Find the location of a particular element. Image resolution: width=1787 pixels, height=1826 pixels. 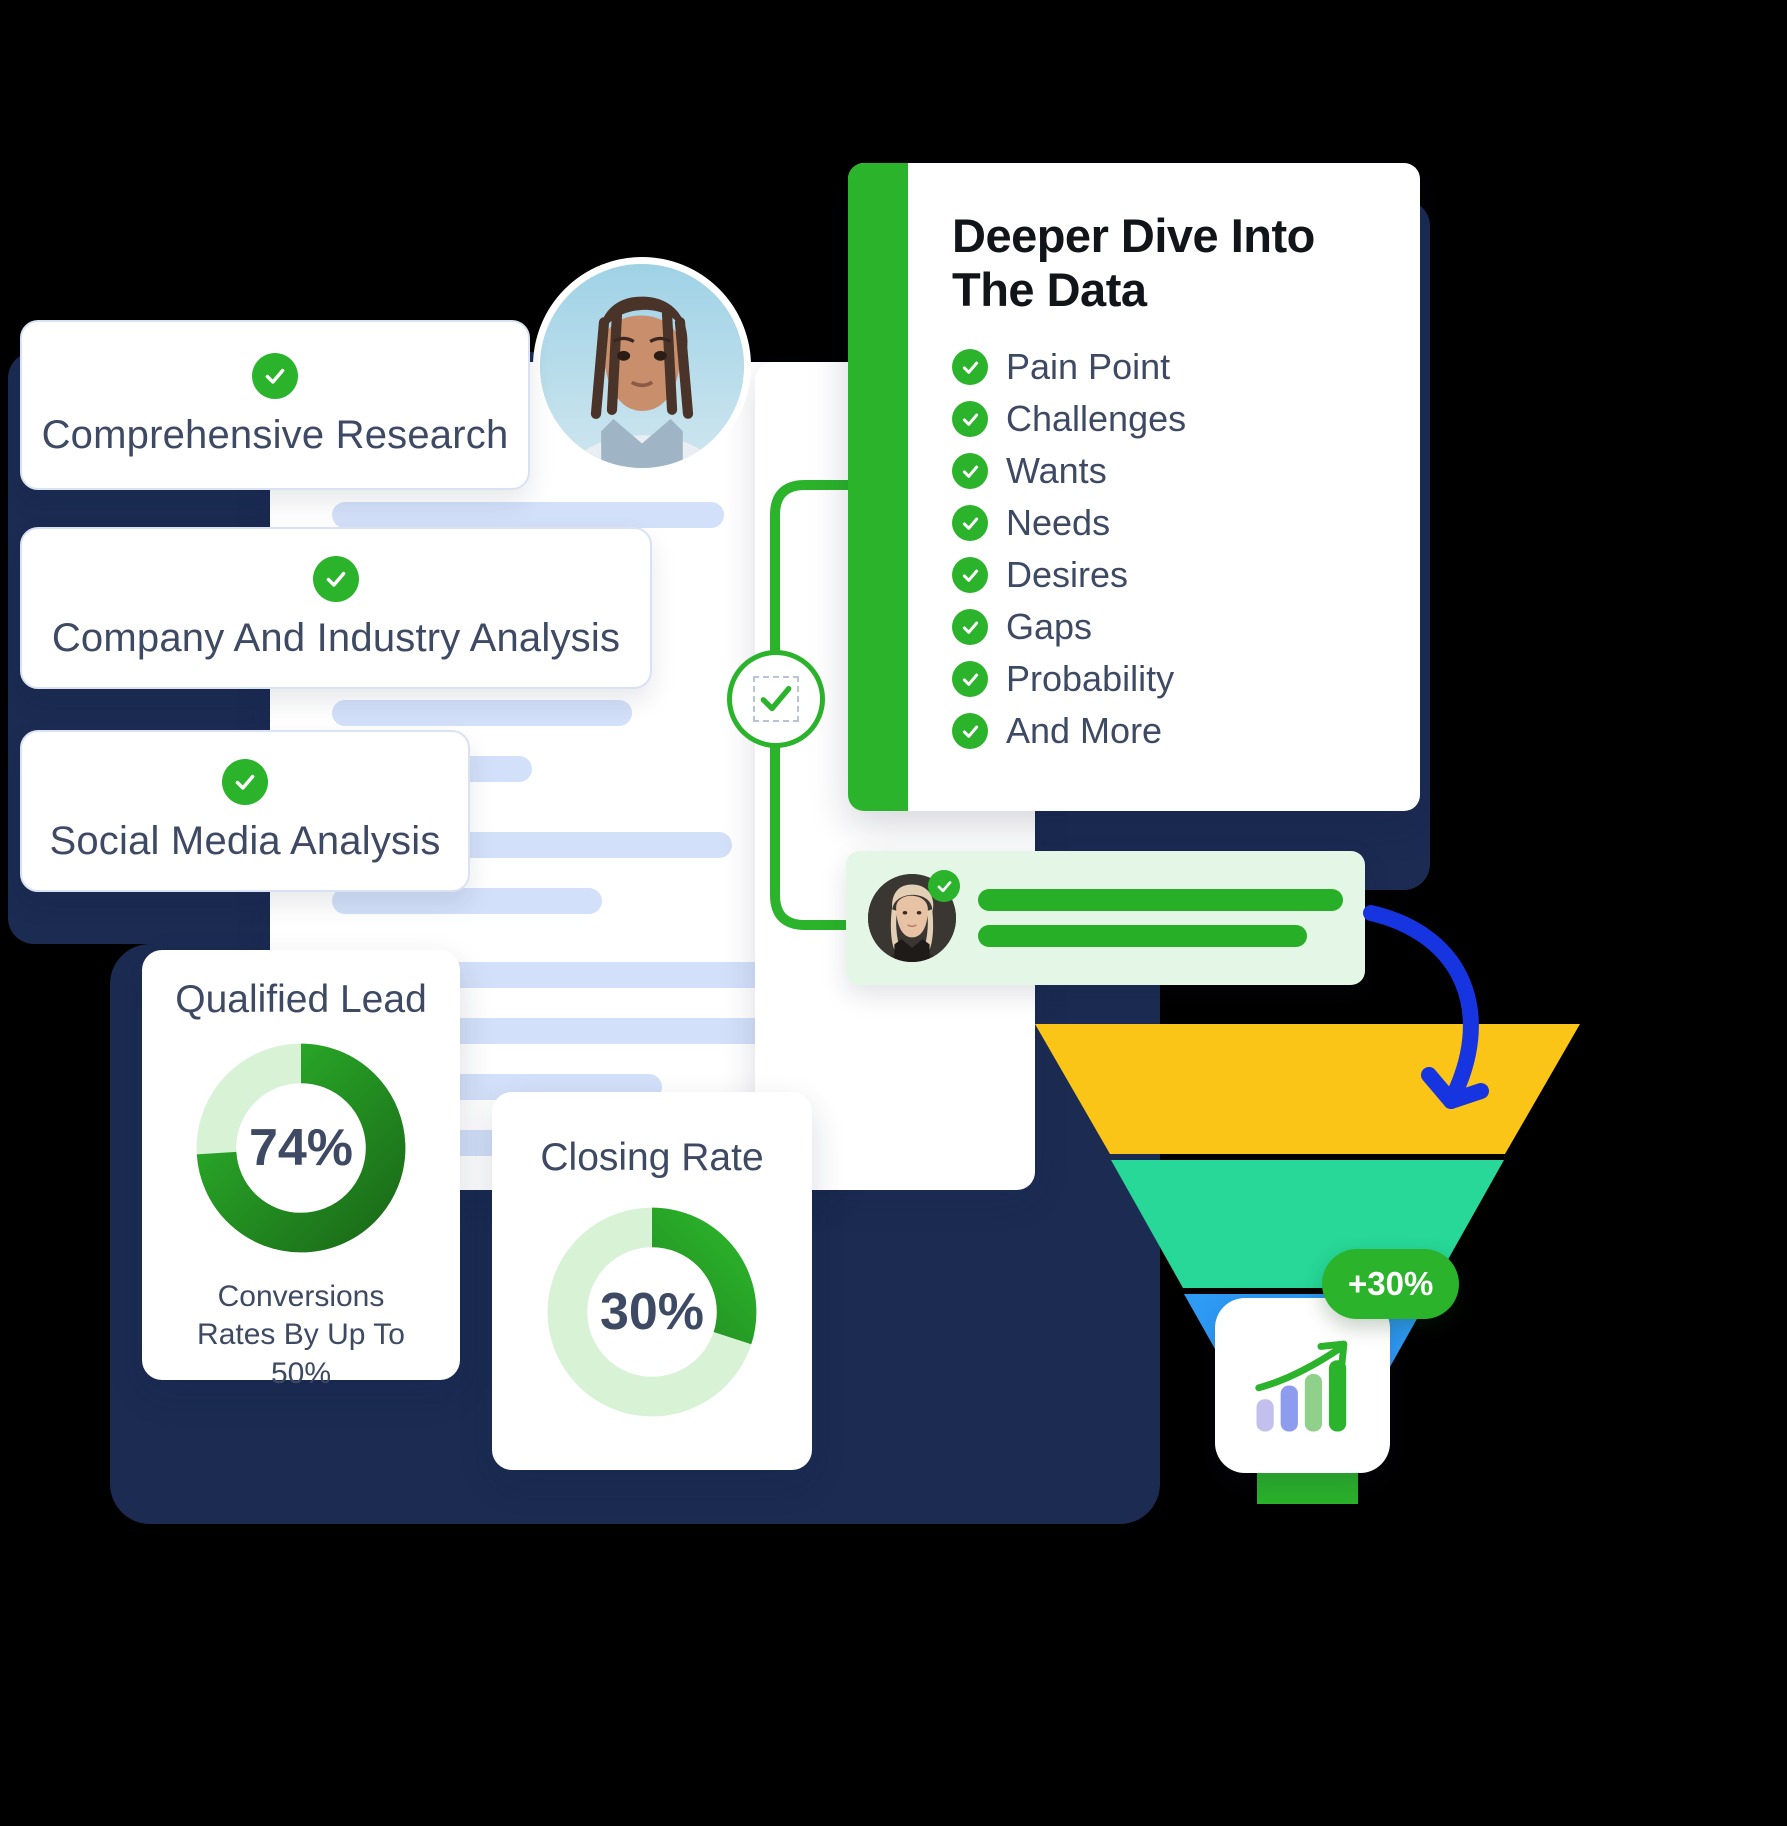

donut-chart: 74% is located at coordinates (301, 1148).